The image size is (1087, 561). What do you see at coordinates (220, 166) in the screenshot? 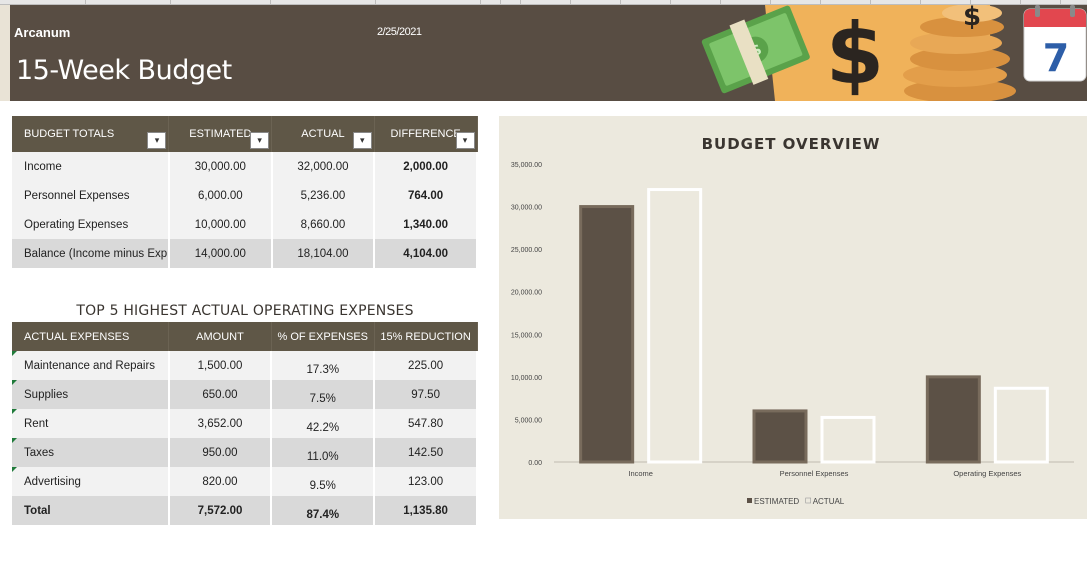
I see `estimated-cell: 30,000.00` at bounding box center [220, 166].